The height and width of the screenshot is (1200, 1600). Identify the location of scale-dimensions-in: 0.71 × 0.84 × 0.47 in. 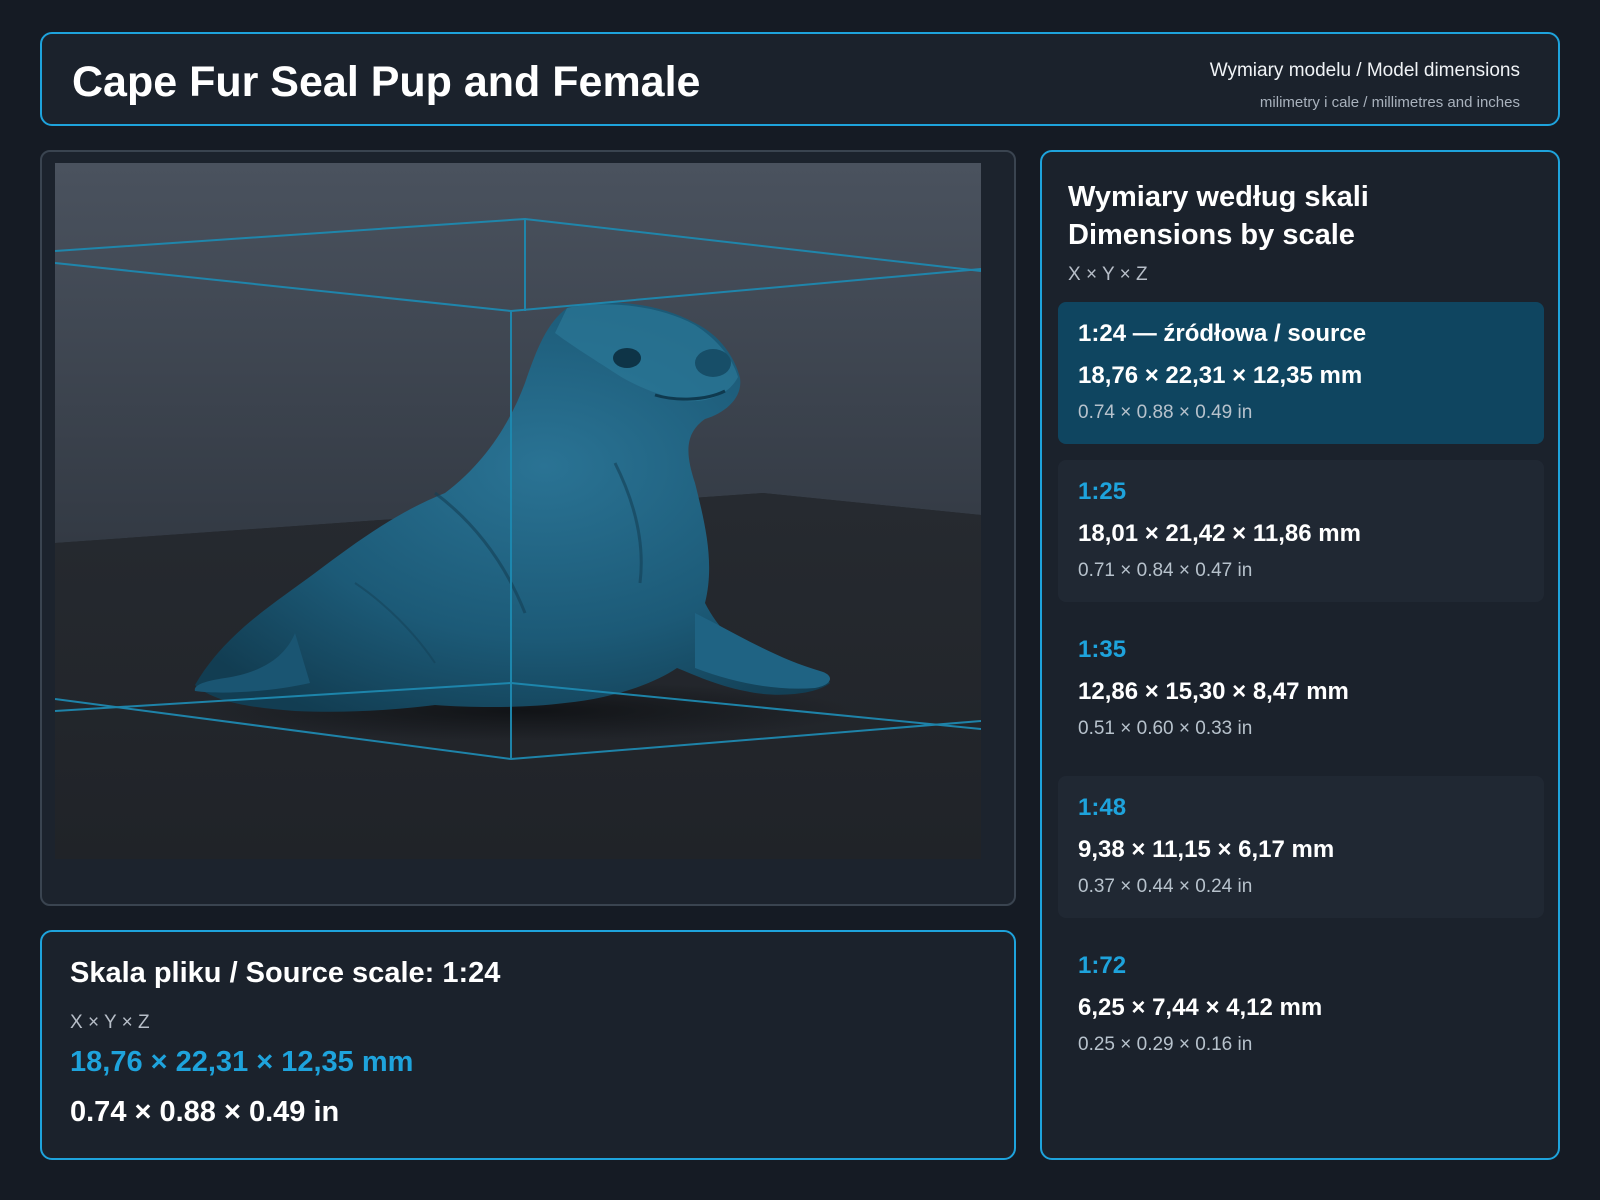
(1165, 570).